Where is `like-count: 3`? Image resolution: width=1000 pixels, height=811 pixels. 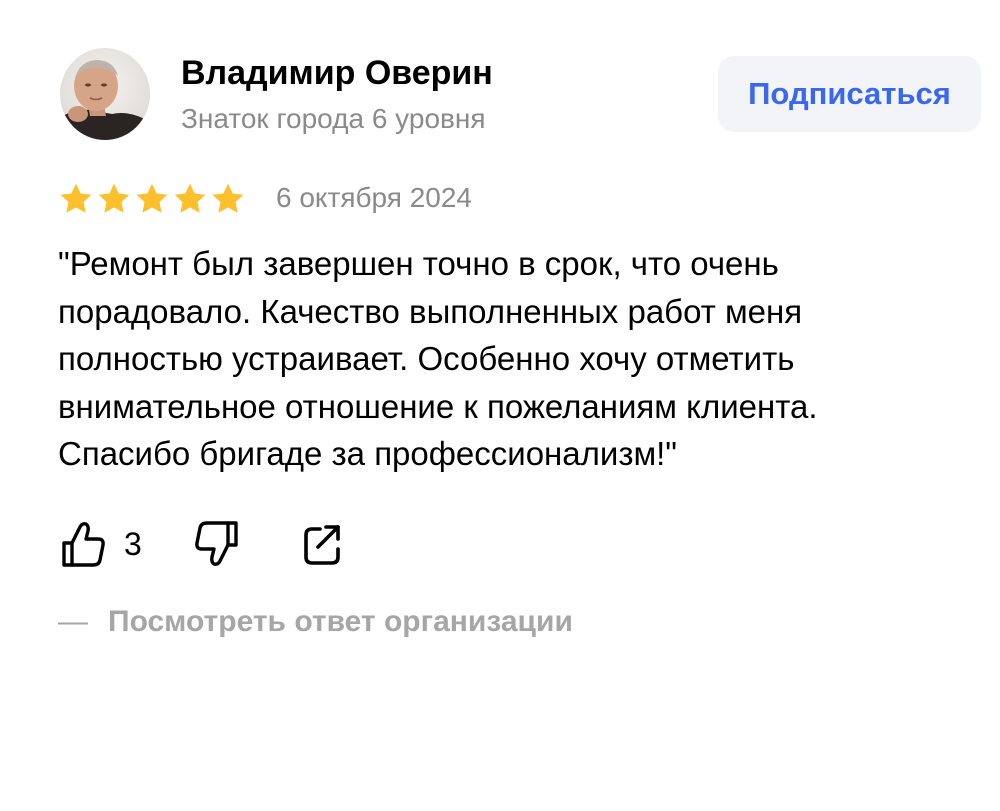
like-count: 3 is located at coordinates (133, 544).